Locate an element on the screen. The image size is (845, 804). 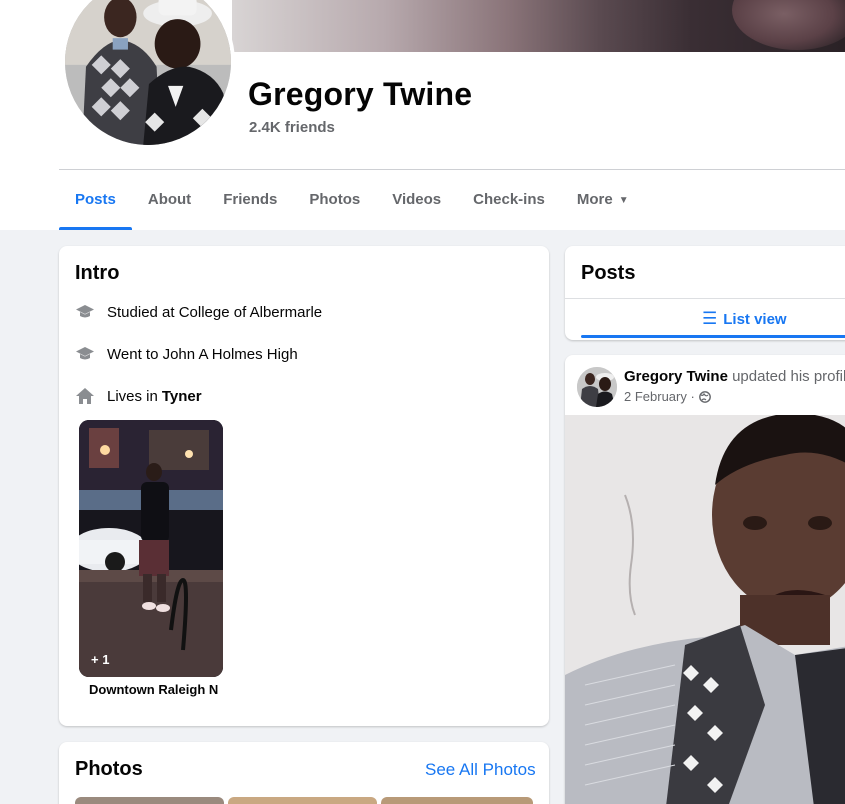
featured-photo: + 1 is located at coordinates (151, 548).